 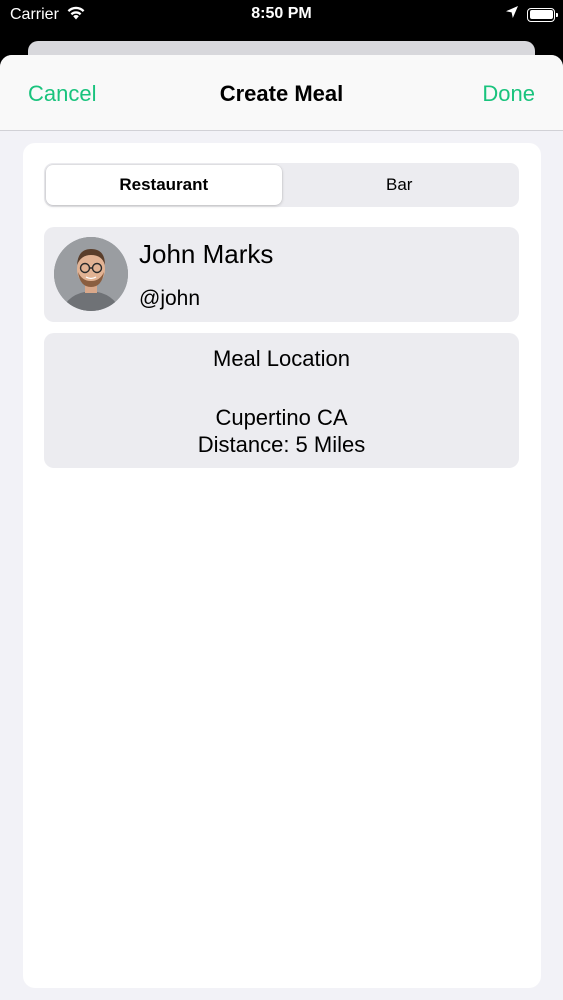 I want to click on status-bar-right, so click(x=531, y=14).